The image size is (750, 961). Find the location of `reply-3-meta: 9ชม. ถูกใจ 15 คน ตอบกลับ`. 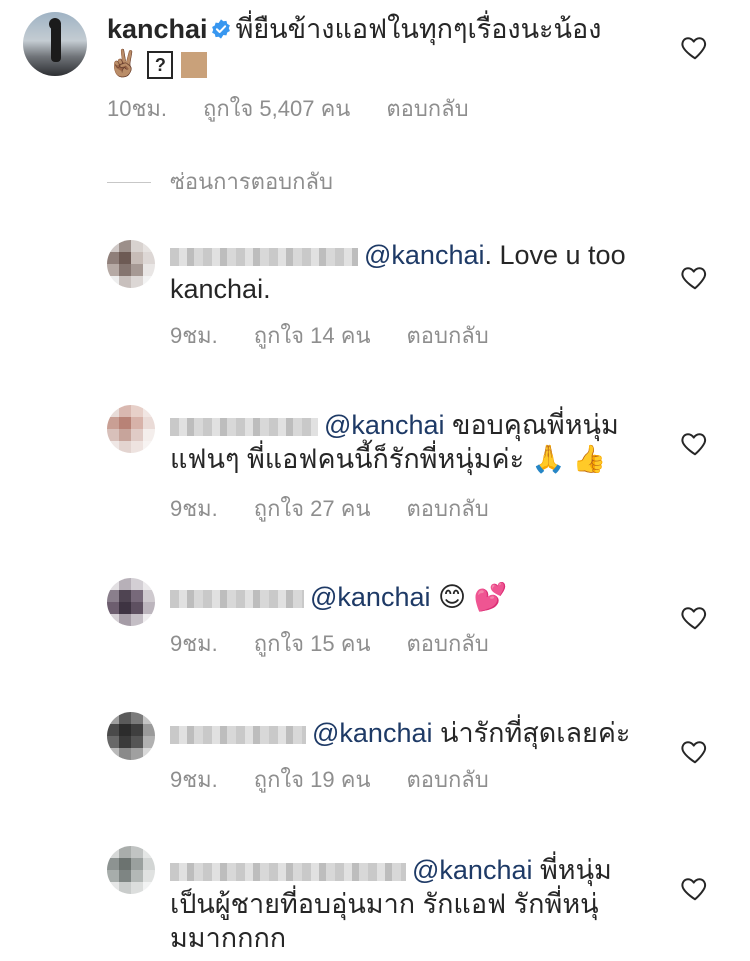

reply-3-meta: 9ชม. ถูกใจ 15 คน ตอบกลับ is located at coordinates (329, 644).